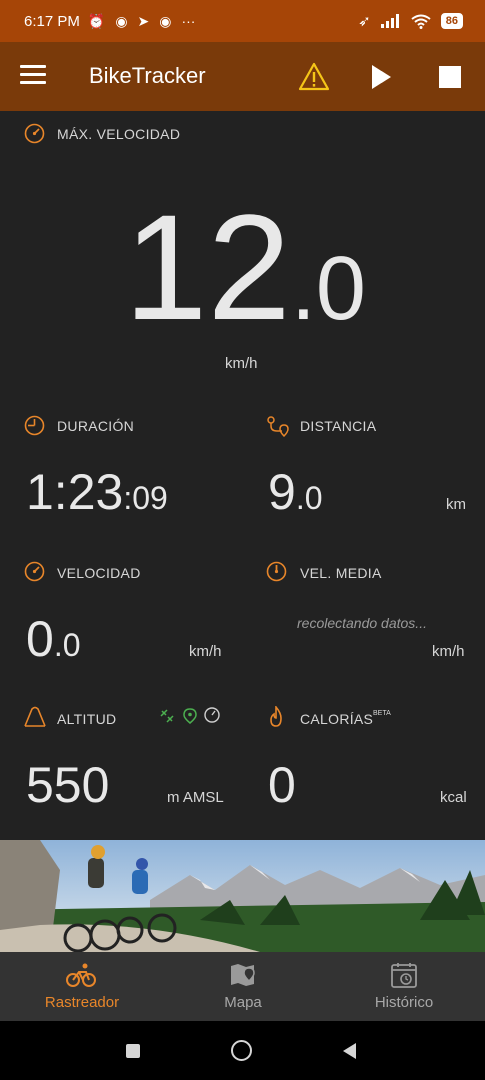 The height and width of the screenshot is (1080, 485). Describe the element at coordinates (243, 975) in the screenshot. I see `map-icon` at that location.